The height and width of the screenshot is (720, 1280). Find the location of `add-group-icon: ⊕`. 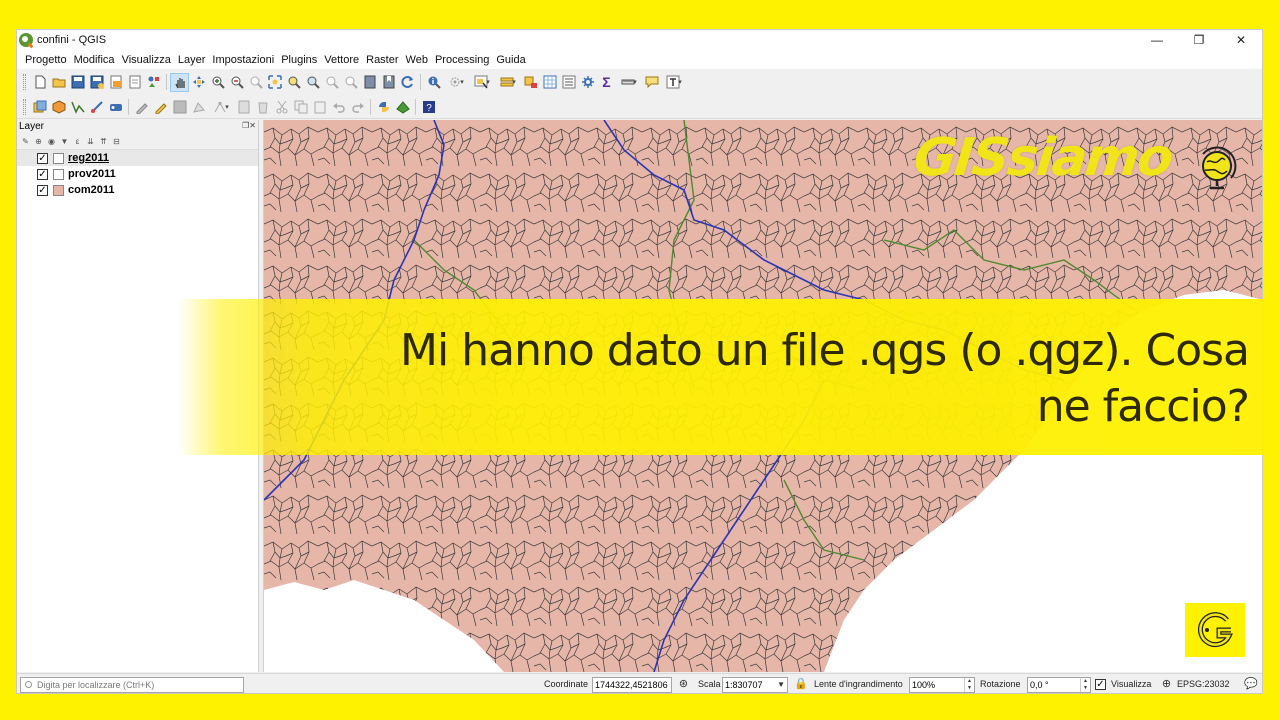

add-group-icon: ⊕ is located at coordinates (38, 141).